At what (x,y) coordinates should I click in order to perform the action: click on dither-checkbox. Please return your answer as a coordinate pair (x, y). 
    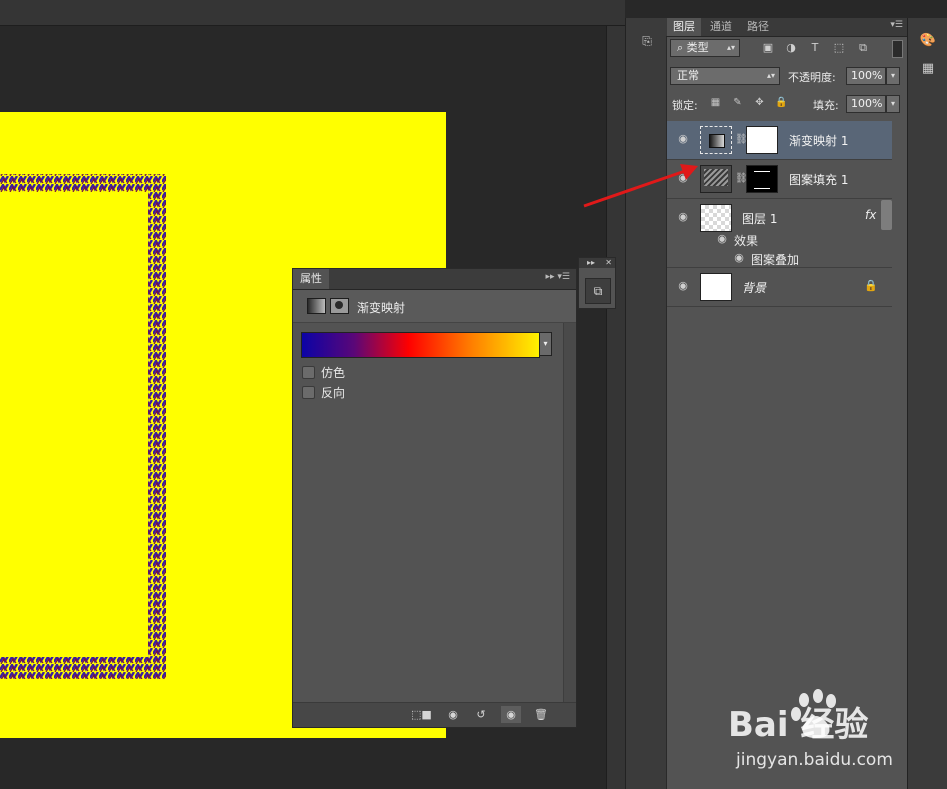
    Looking at the image, I should click on (308, 372).